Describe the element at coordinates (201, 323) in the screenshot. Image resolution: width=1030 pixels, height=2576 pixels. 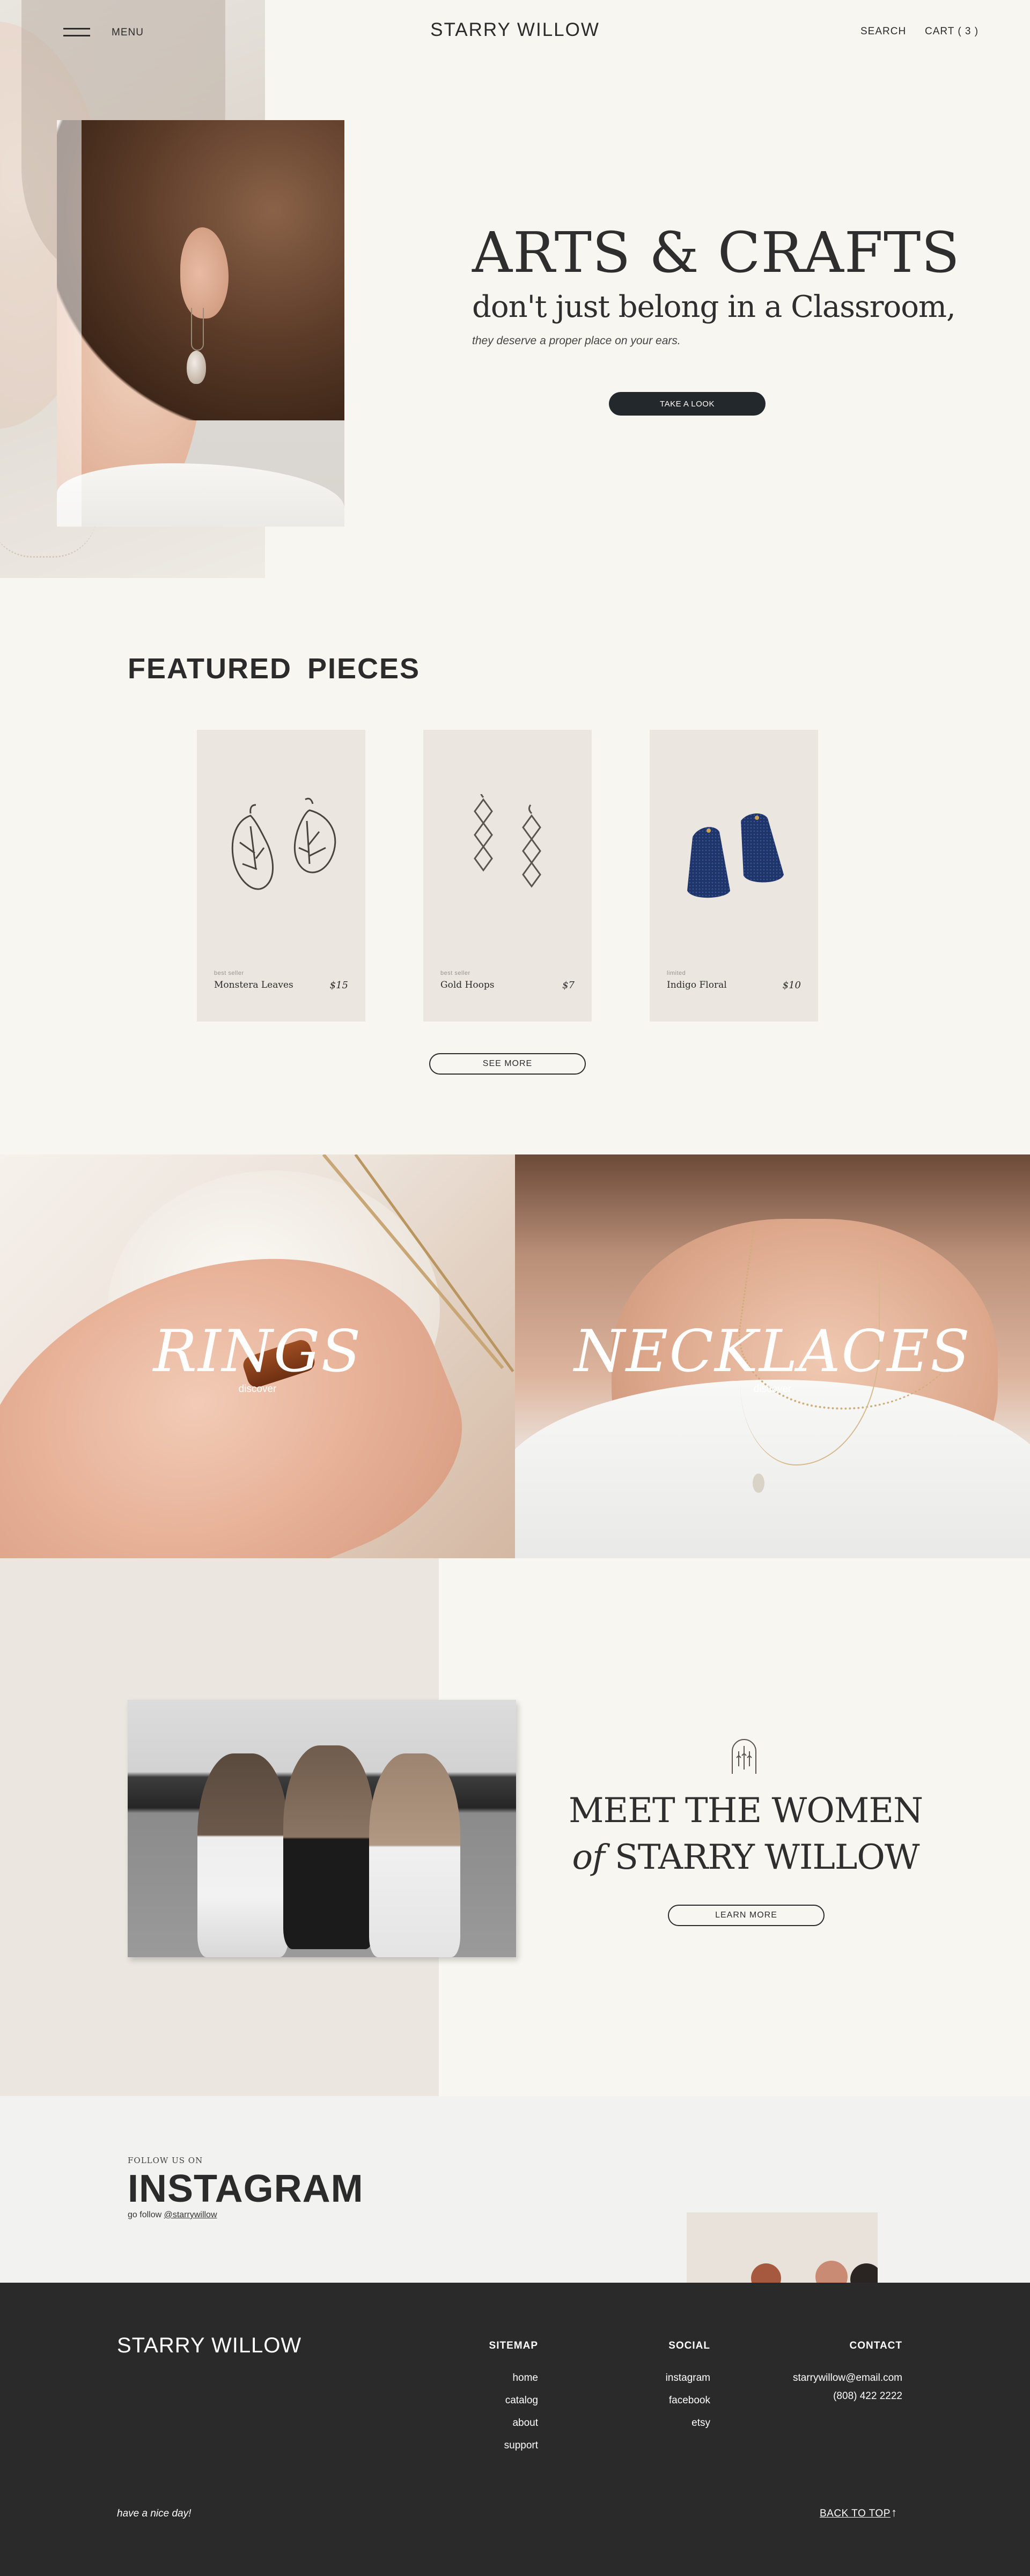
I see `hero-earring-photo` at that location.